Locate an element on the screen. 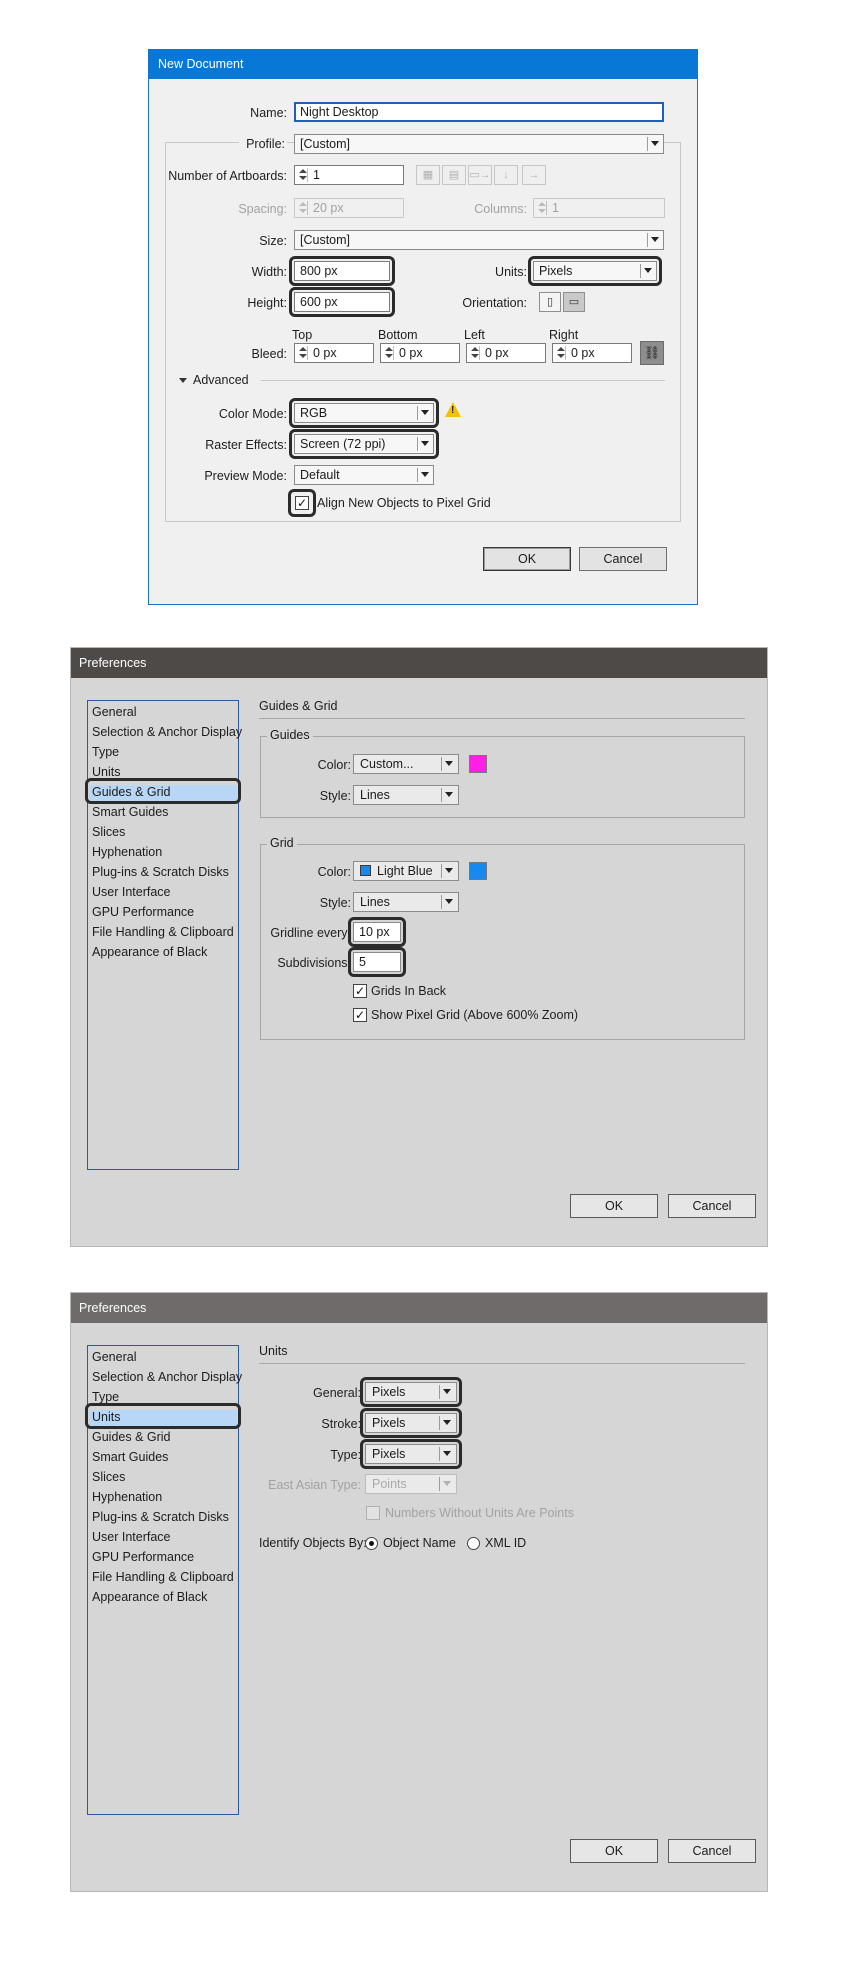  color-mode-dropdown: RGB is located at coordinates (364, 413).